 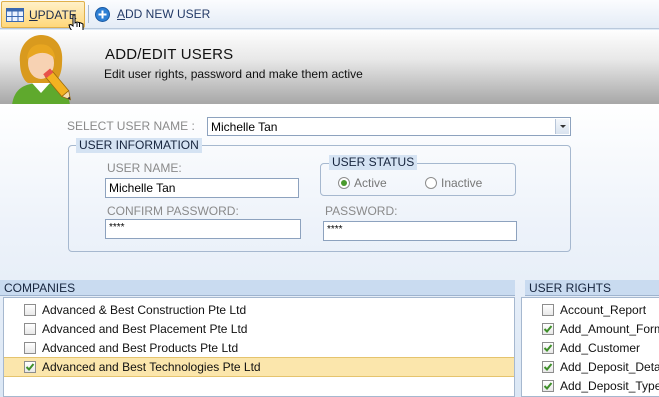 I want to click on toolbar: UPDATE ADD NEW USER, so click(x=329, y=17).